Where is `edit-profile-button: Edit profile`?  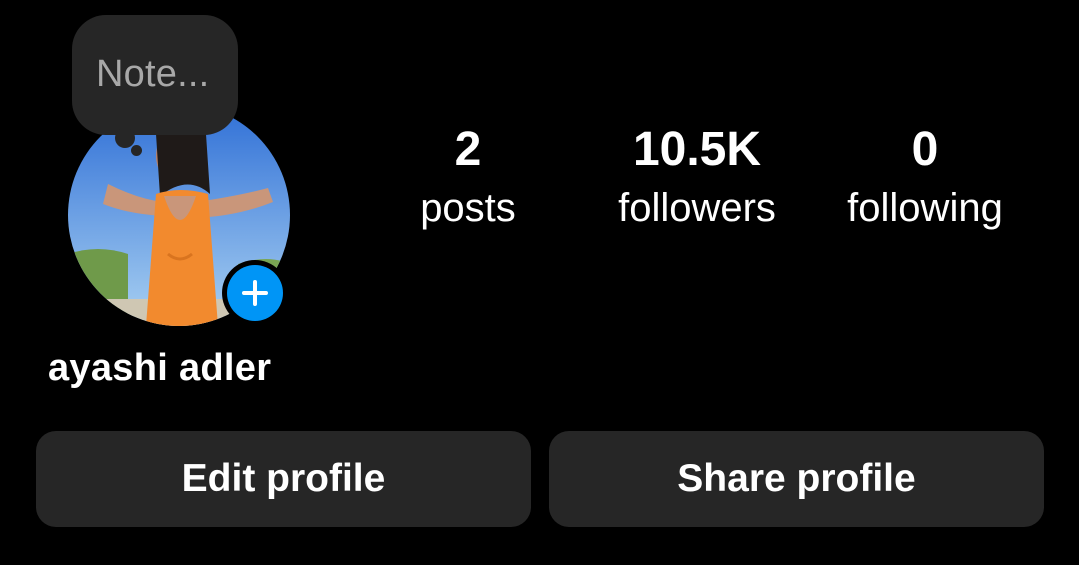 edit-profile-button: Edit profile is located at coordinates (283, 479).